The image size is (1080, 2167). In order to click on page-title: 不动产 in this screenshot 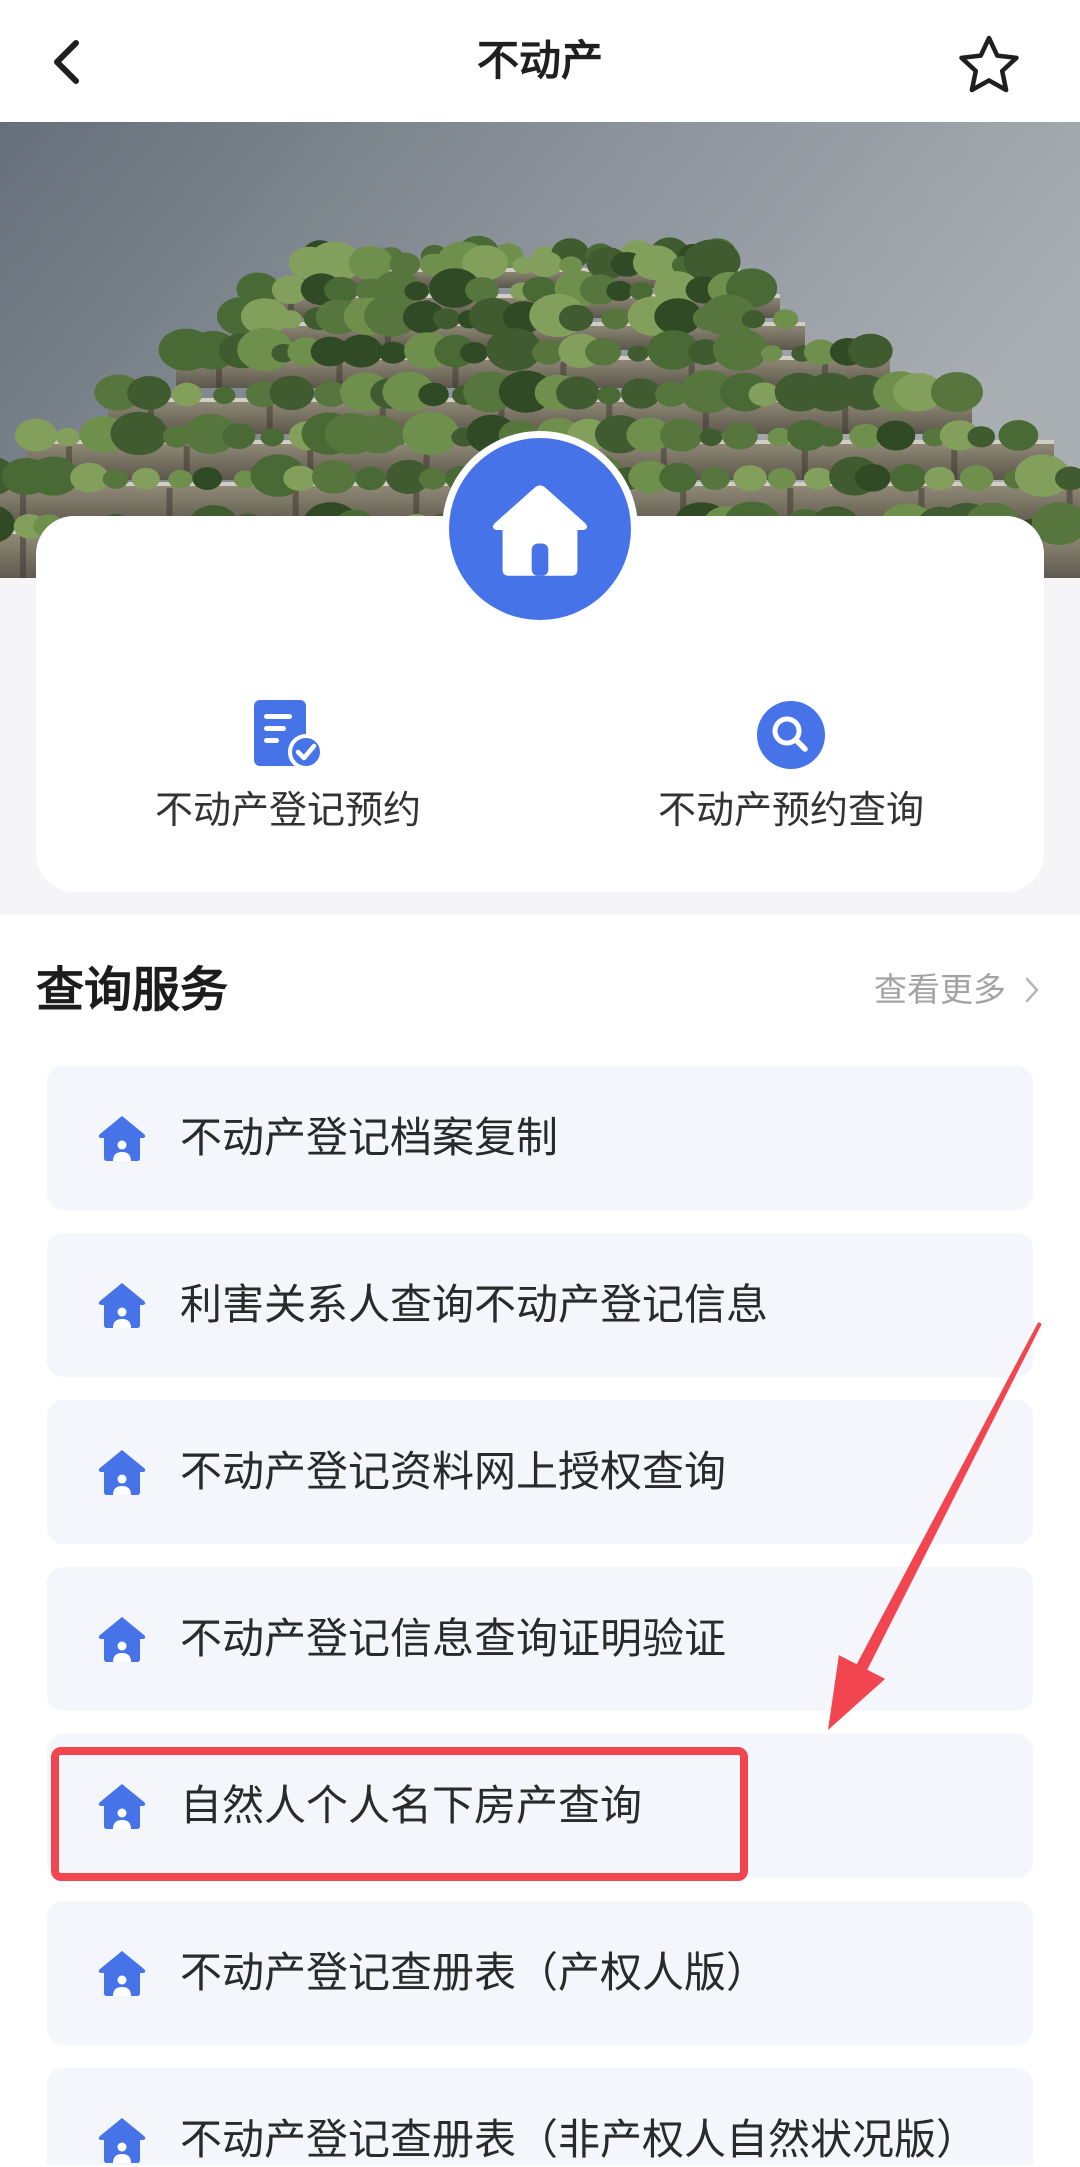, I will do `click(539, 60)`.